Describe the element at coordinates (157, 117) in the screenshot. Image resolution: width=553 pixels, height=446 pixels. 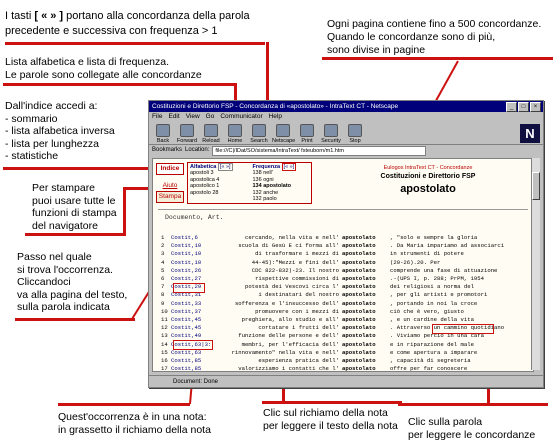
I see `menu-file: File` at that location.